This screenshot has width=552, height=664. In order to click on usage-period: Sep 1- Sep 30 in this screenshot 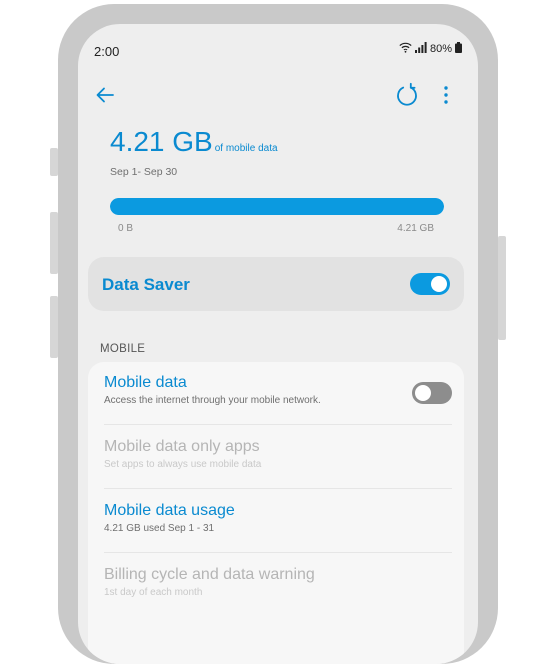, I will do `click(144, 172)`.